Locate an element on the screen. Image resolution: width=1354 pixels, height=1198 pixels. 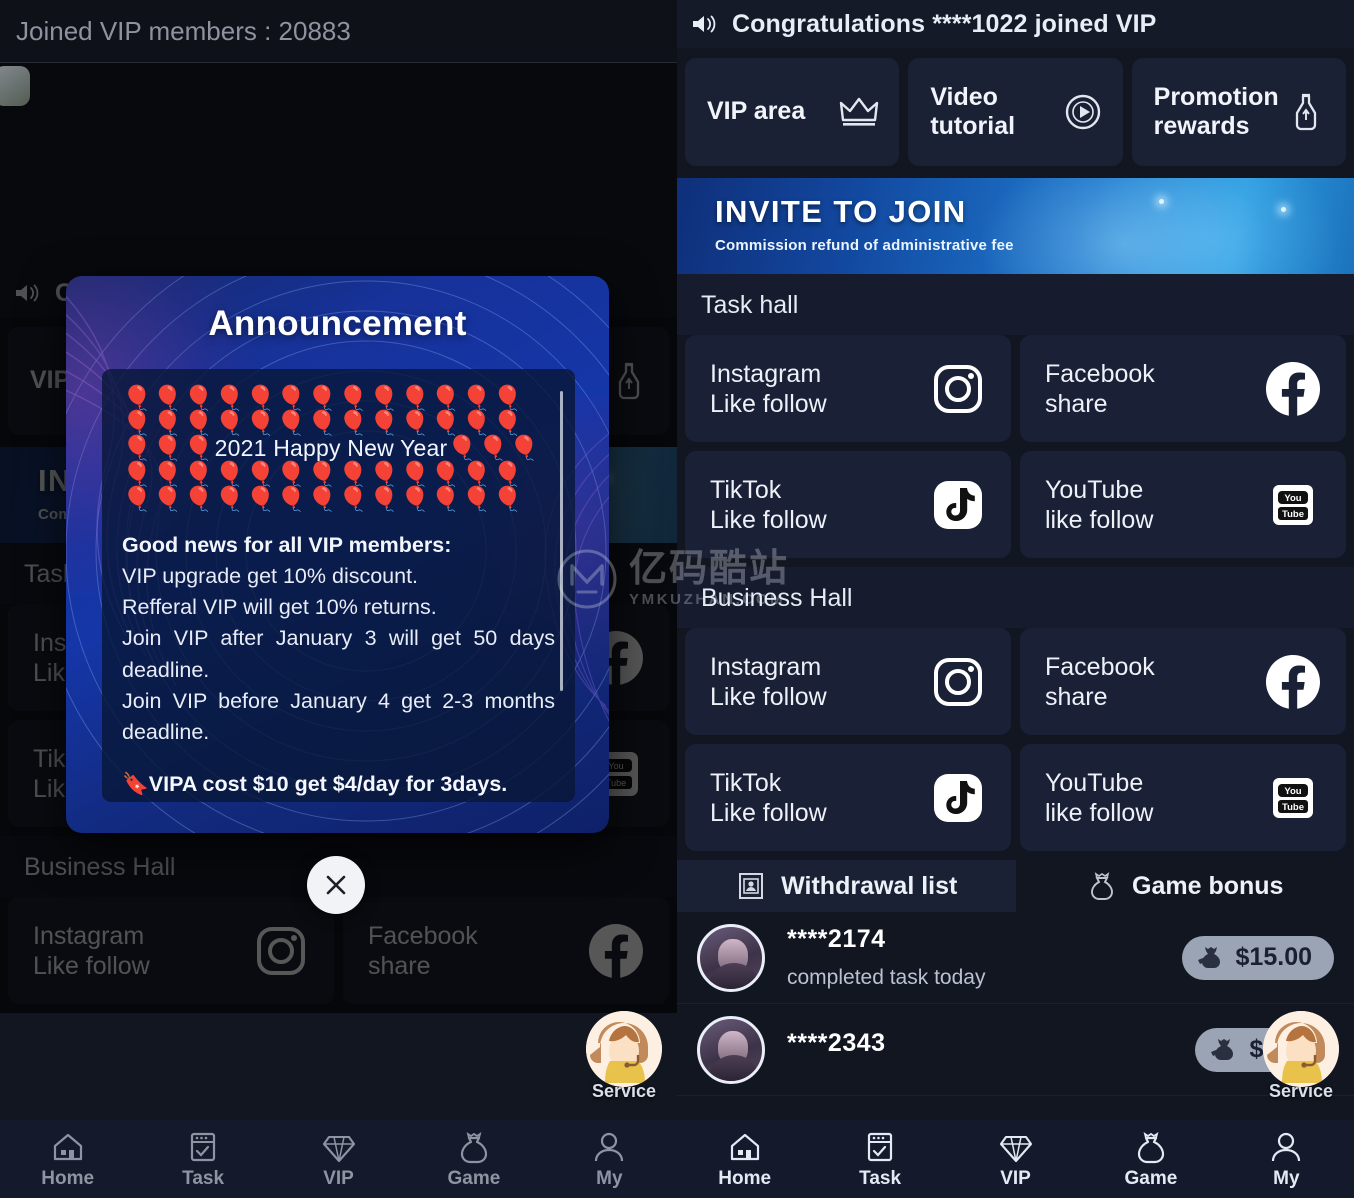
svg-text: You is located at coordinates (1292, 791).